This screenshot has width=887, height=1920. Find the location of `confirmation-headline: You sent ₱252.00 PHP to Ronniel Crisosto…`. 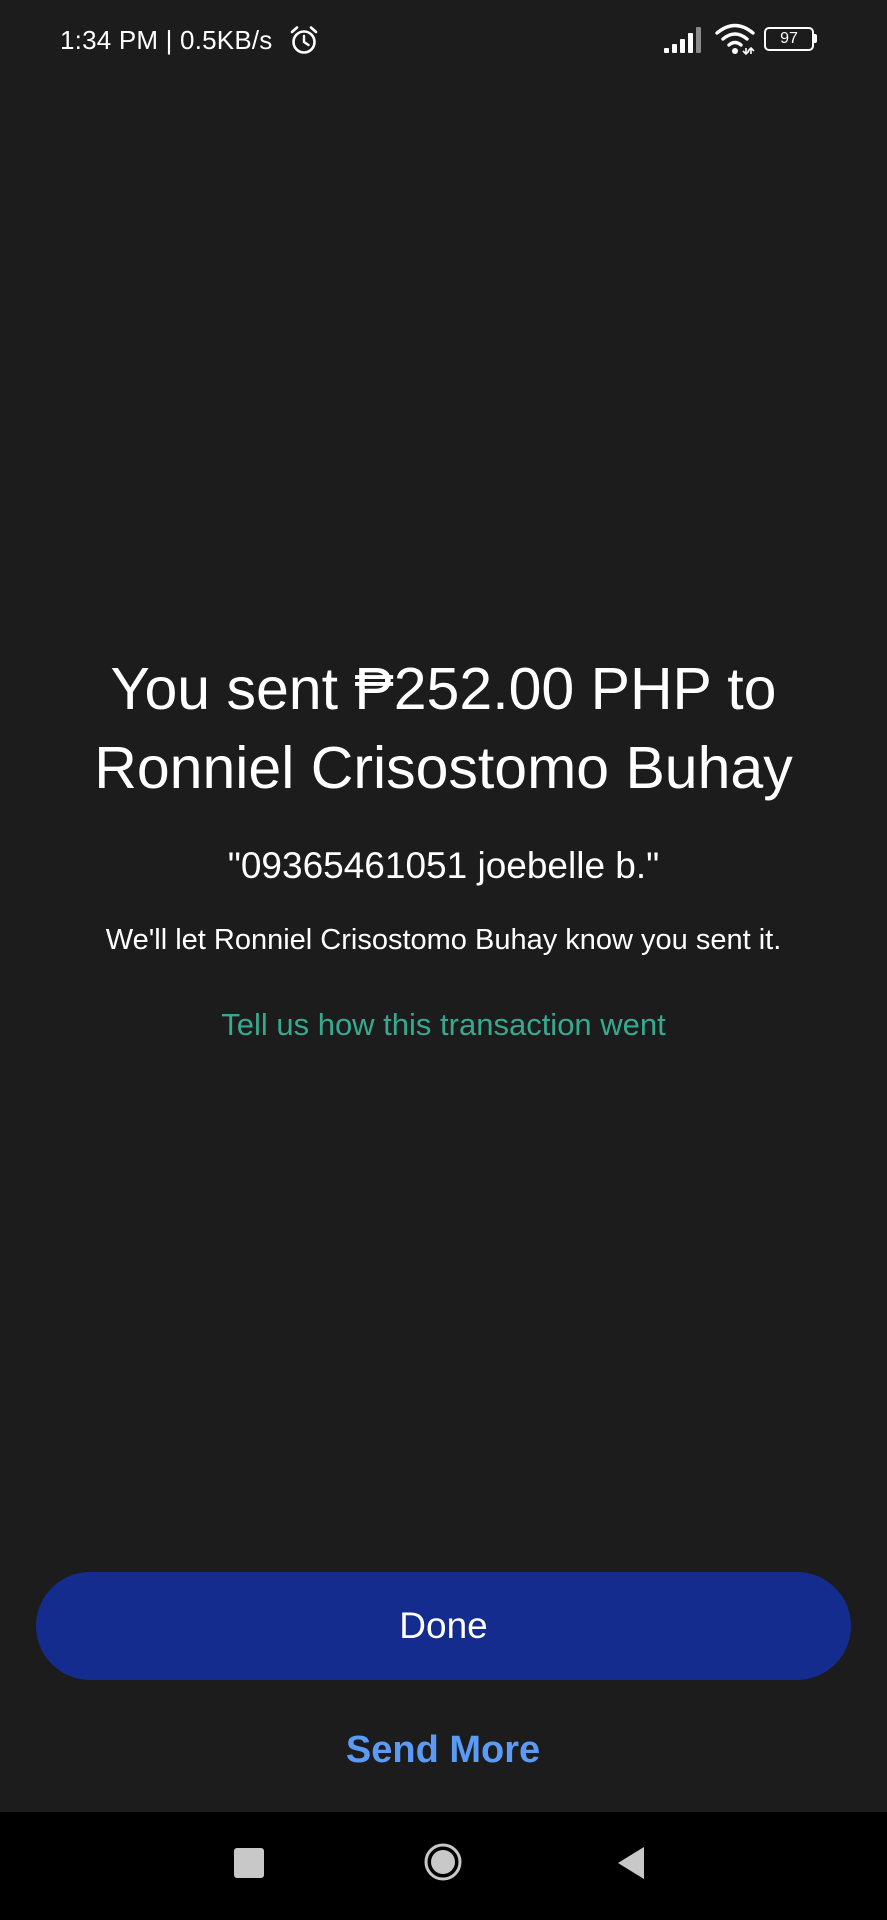

confirmation-headline: You sent ₱252.00 PHP to Ronniel Crisosto… is located at coordinates (443, 728).